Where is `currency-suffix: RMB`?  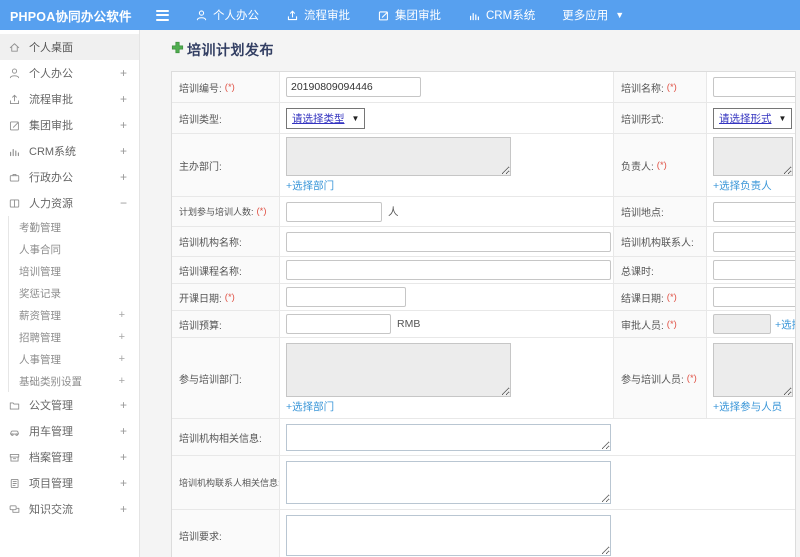 currency-suffix: RMB is located at coordinates (409, 324).